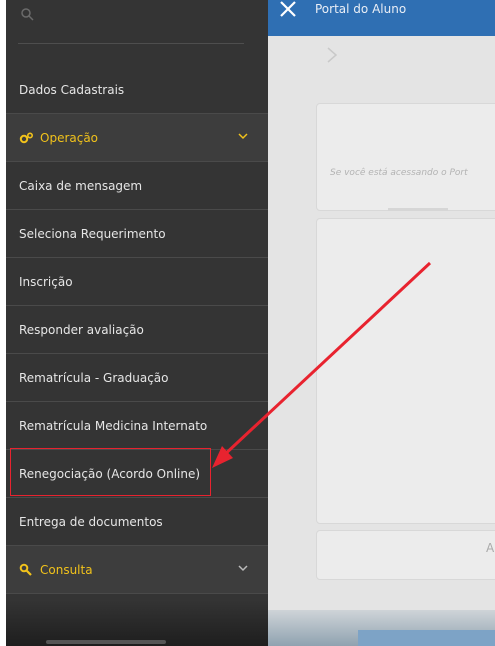 Image resolution: width=495 pixels, height=646 pixels. Describe the element at coordinates (418, 209) in the screenshot. I see `notice-subtext` at that location.